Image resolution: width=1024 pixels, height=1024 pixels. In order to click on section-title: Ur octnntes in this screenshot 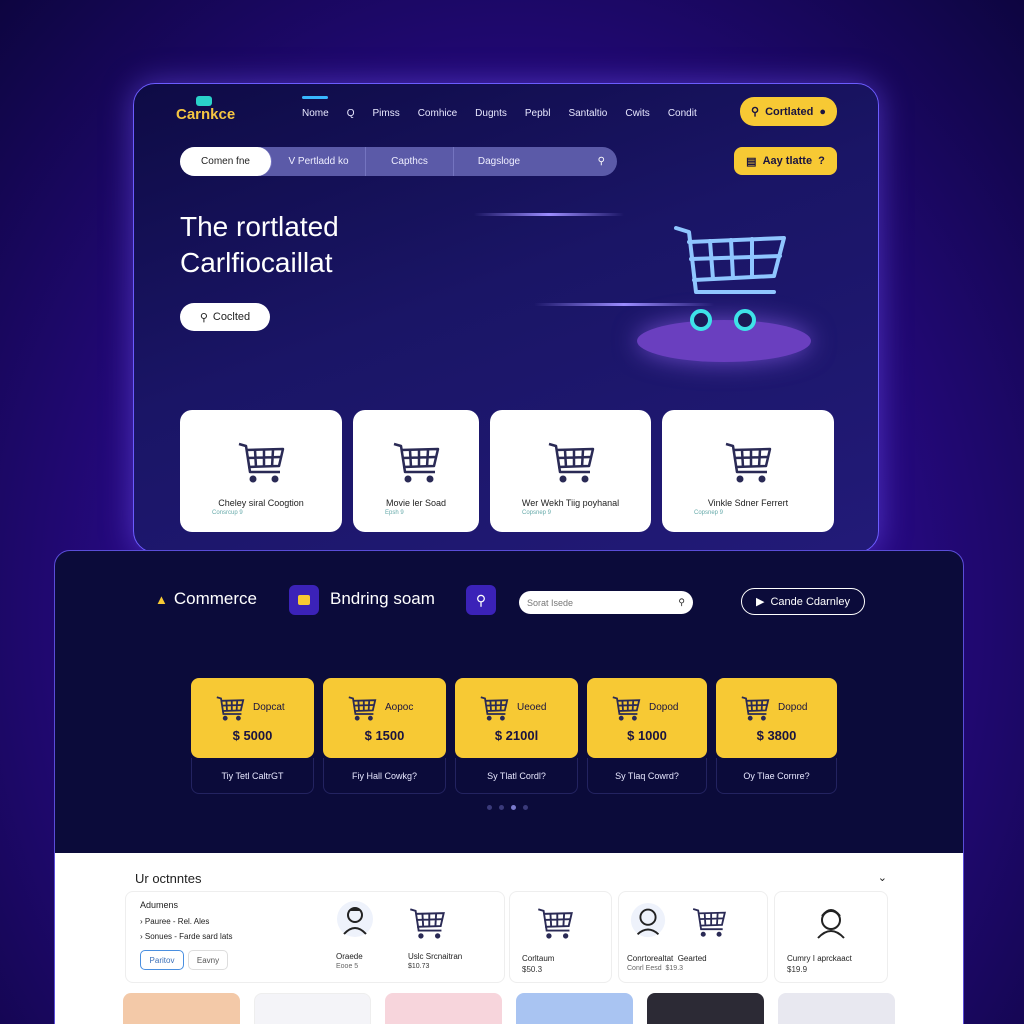, I will do `click(168, 878)`.